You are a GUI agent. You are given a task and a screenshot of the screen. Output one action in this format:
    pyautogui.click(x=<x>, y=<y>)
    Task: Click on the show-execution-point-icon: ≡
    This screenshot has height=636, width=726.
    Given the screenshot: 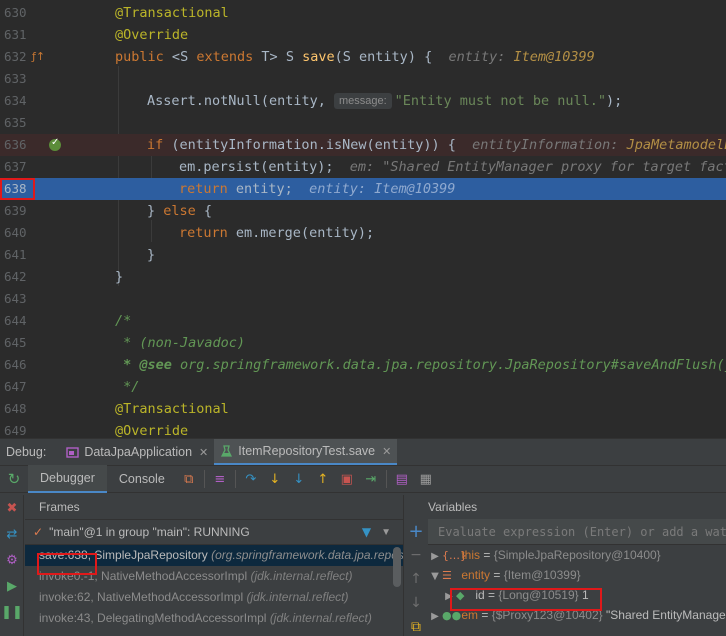 What is the action you would take?
    pyautogui.click(x=220, y=479)
    